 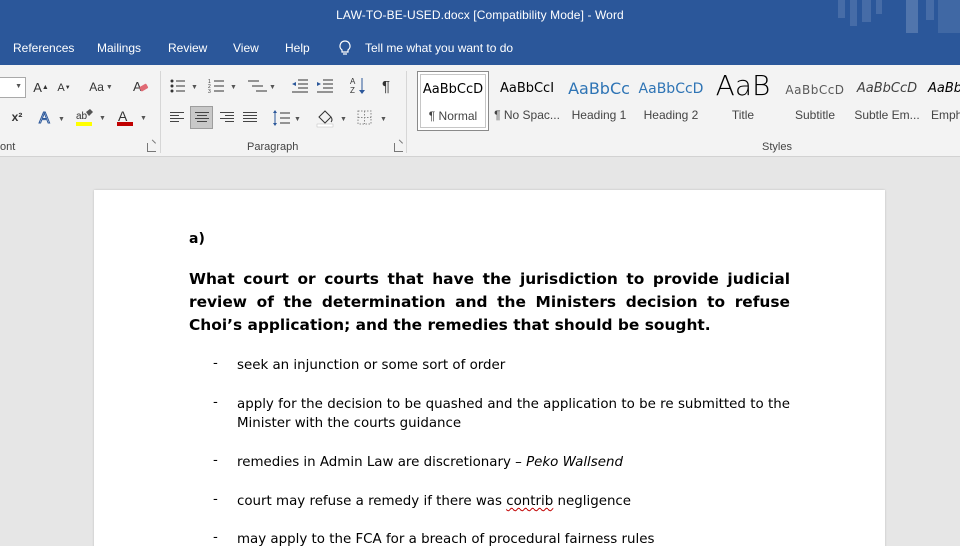 What do you see at coordinates (439, 48) in the screenshot?
I see `tell-me-search: Tell me what you want to do` at bounding box center [439, 48].